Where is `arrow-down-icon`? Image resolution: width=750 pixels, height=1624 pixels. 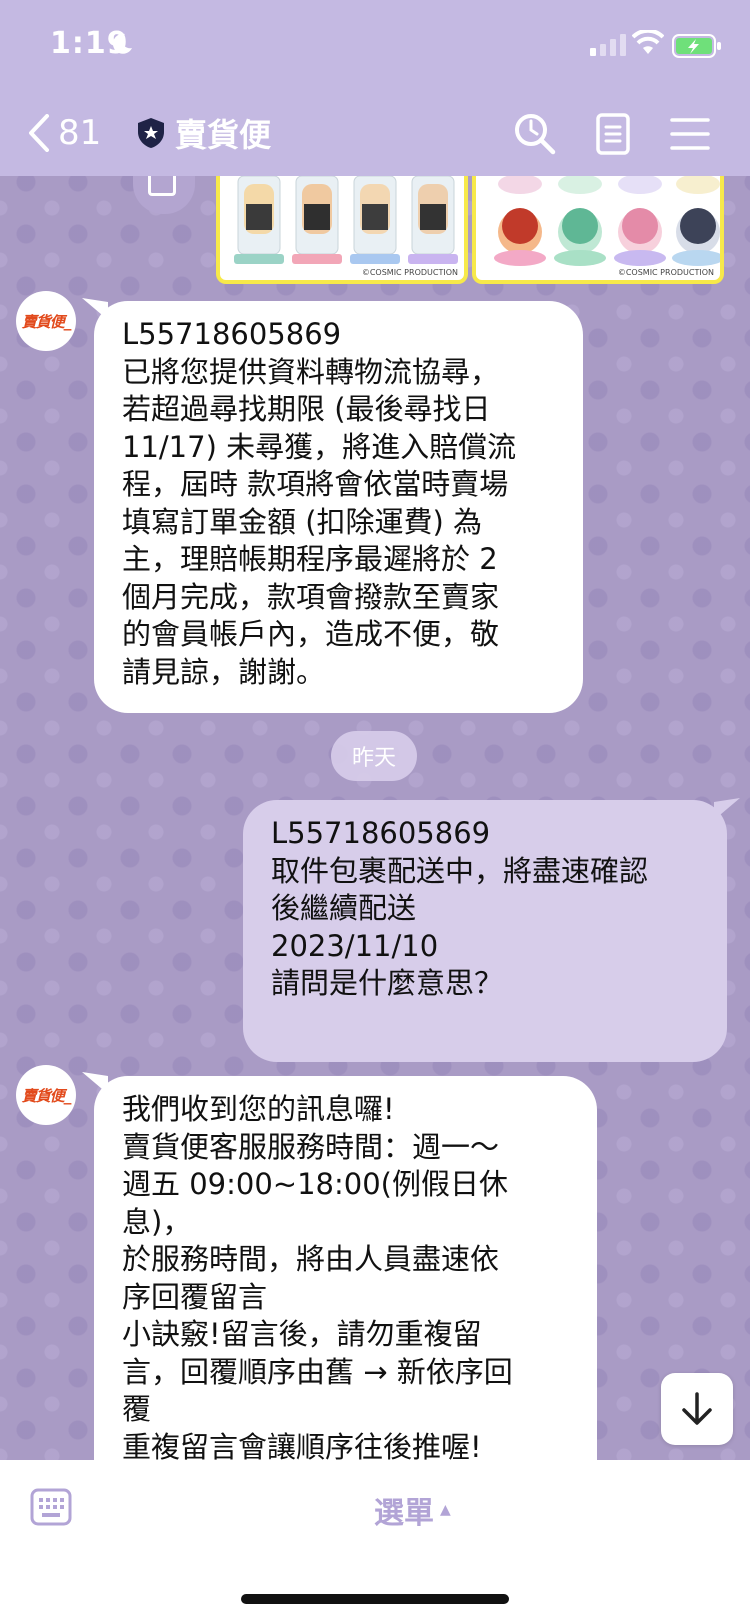
arrow-down-icon is located at coordinates (697, 1408).